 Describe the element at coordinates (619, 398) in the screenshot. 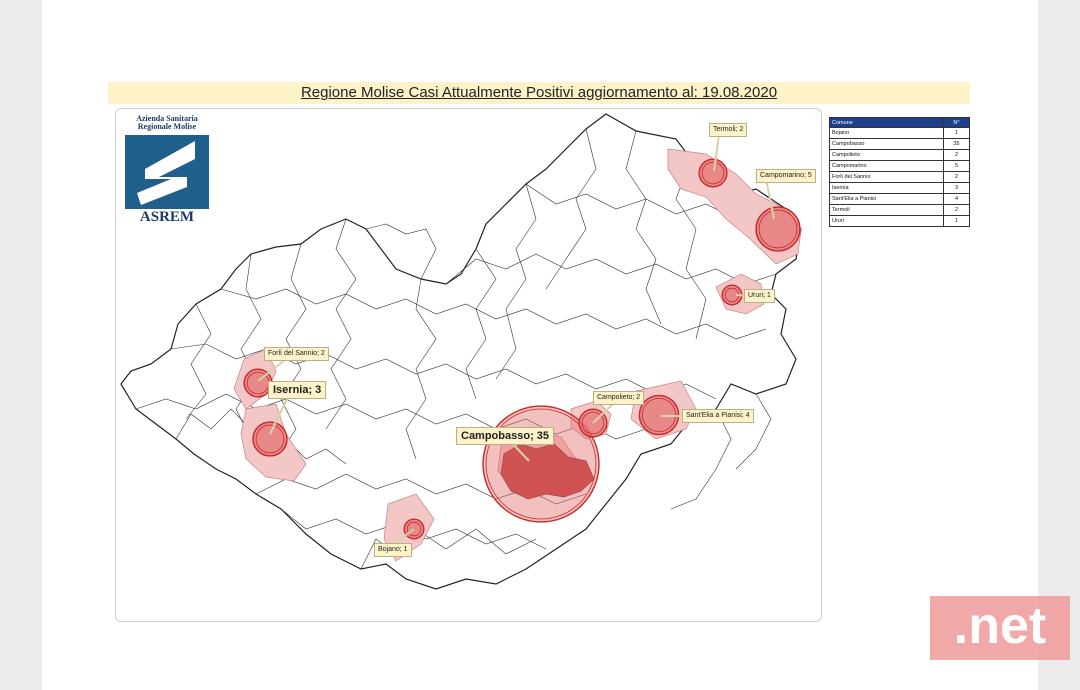

I see `callout-campolieto: Campolieto; 2` at that location.